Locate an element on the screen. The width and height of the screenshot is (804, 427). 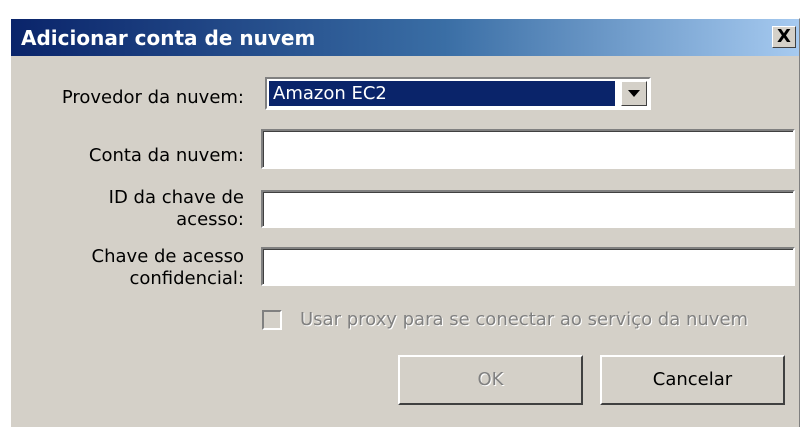
provider-label: Provedor da nuvem: is located at coordinates (152, 97).